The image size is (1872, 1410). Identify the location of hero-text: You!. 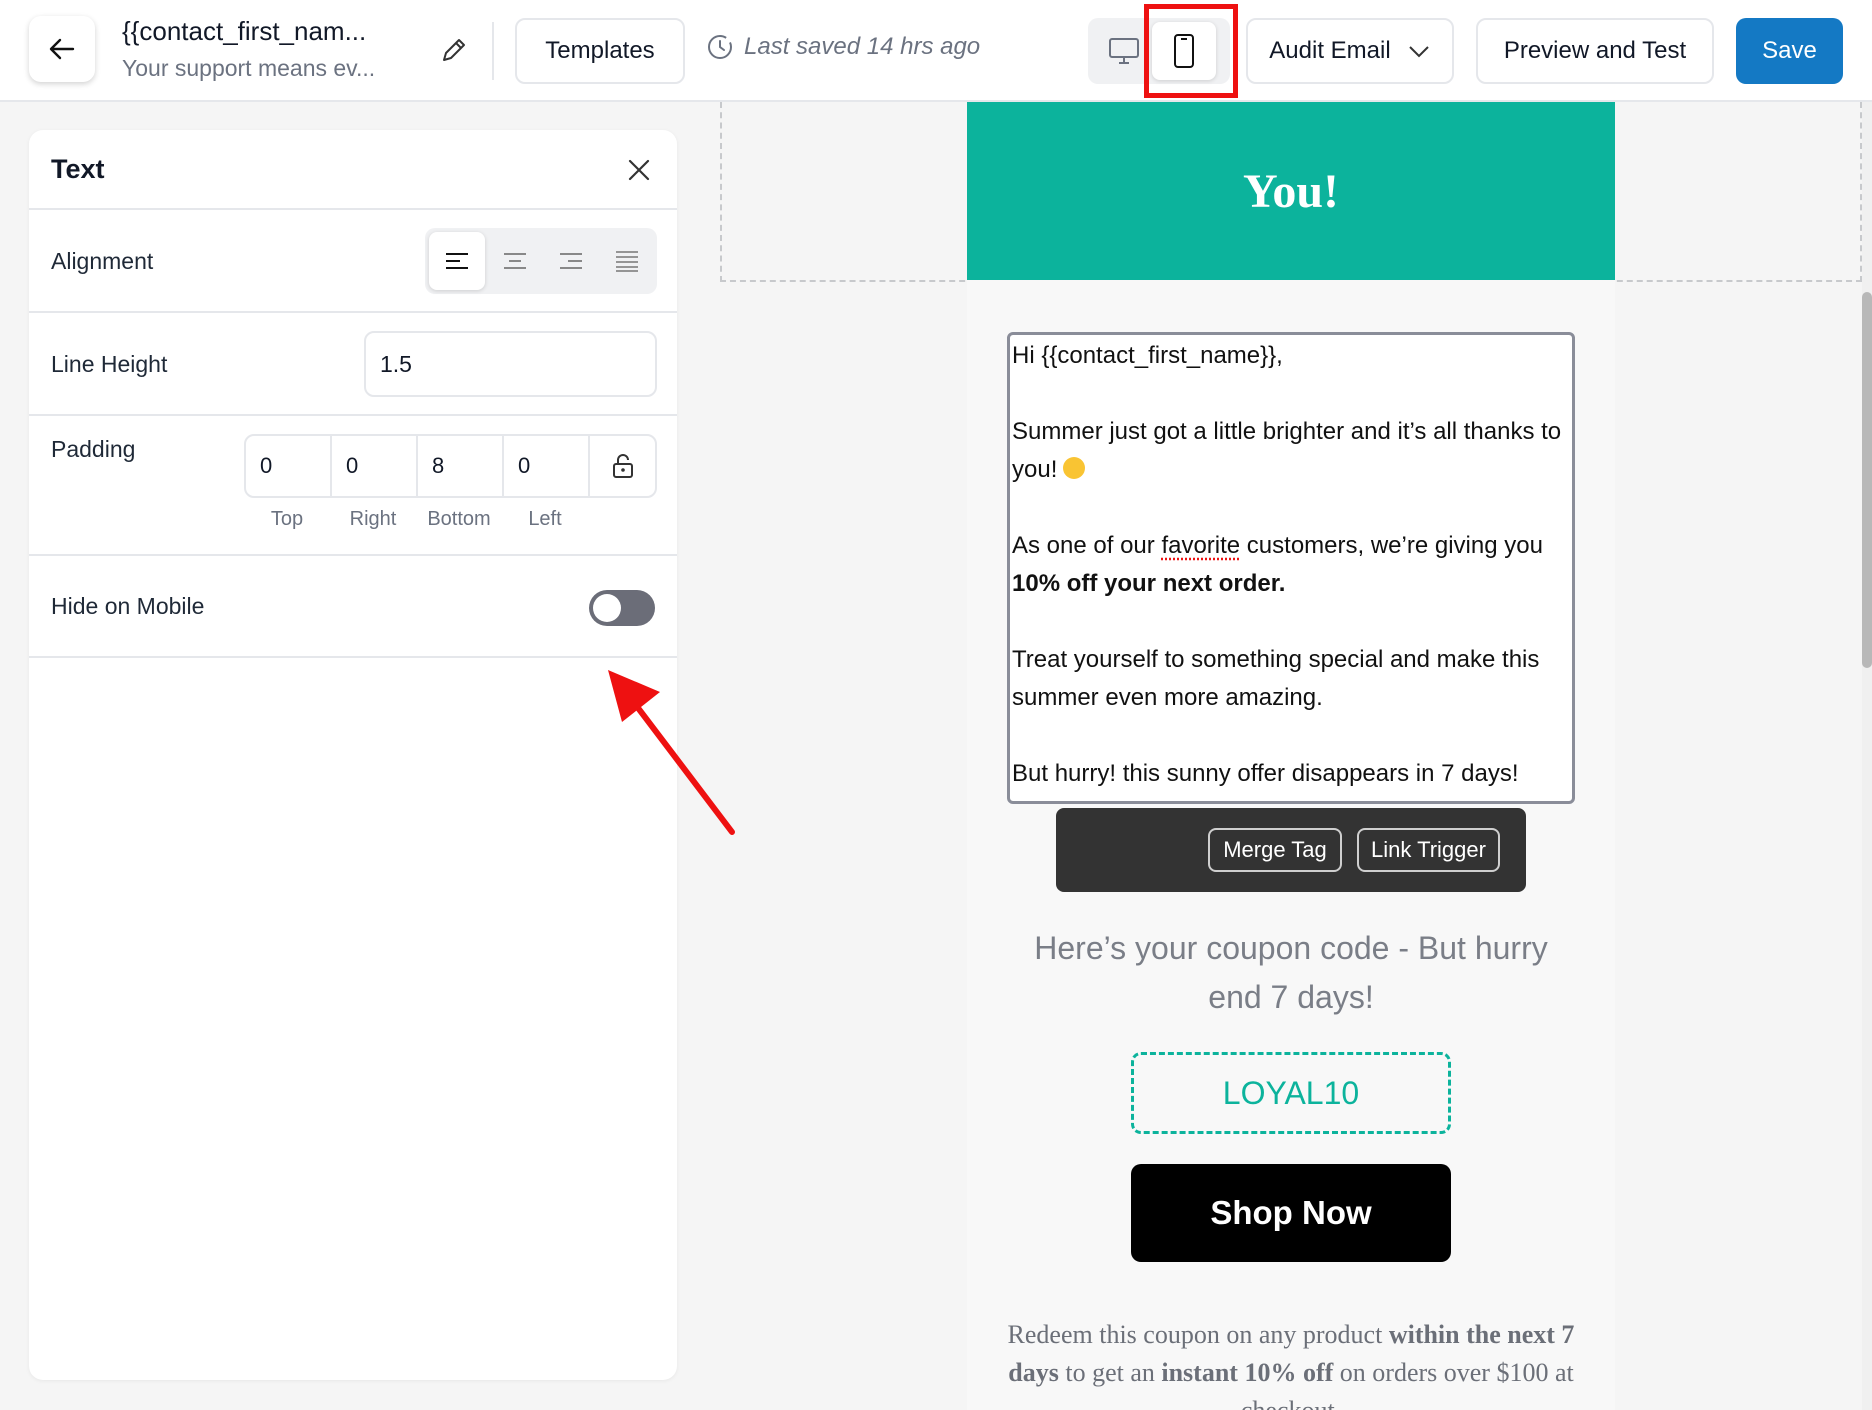
(1291, 191).